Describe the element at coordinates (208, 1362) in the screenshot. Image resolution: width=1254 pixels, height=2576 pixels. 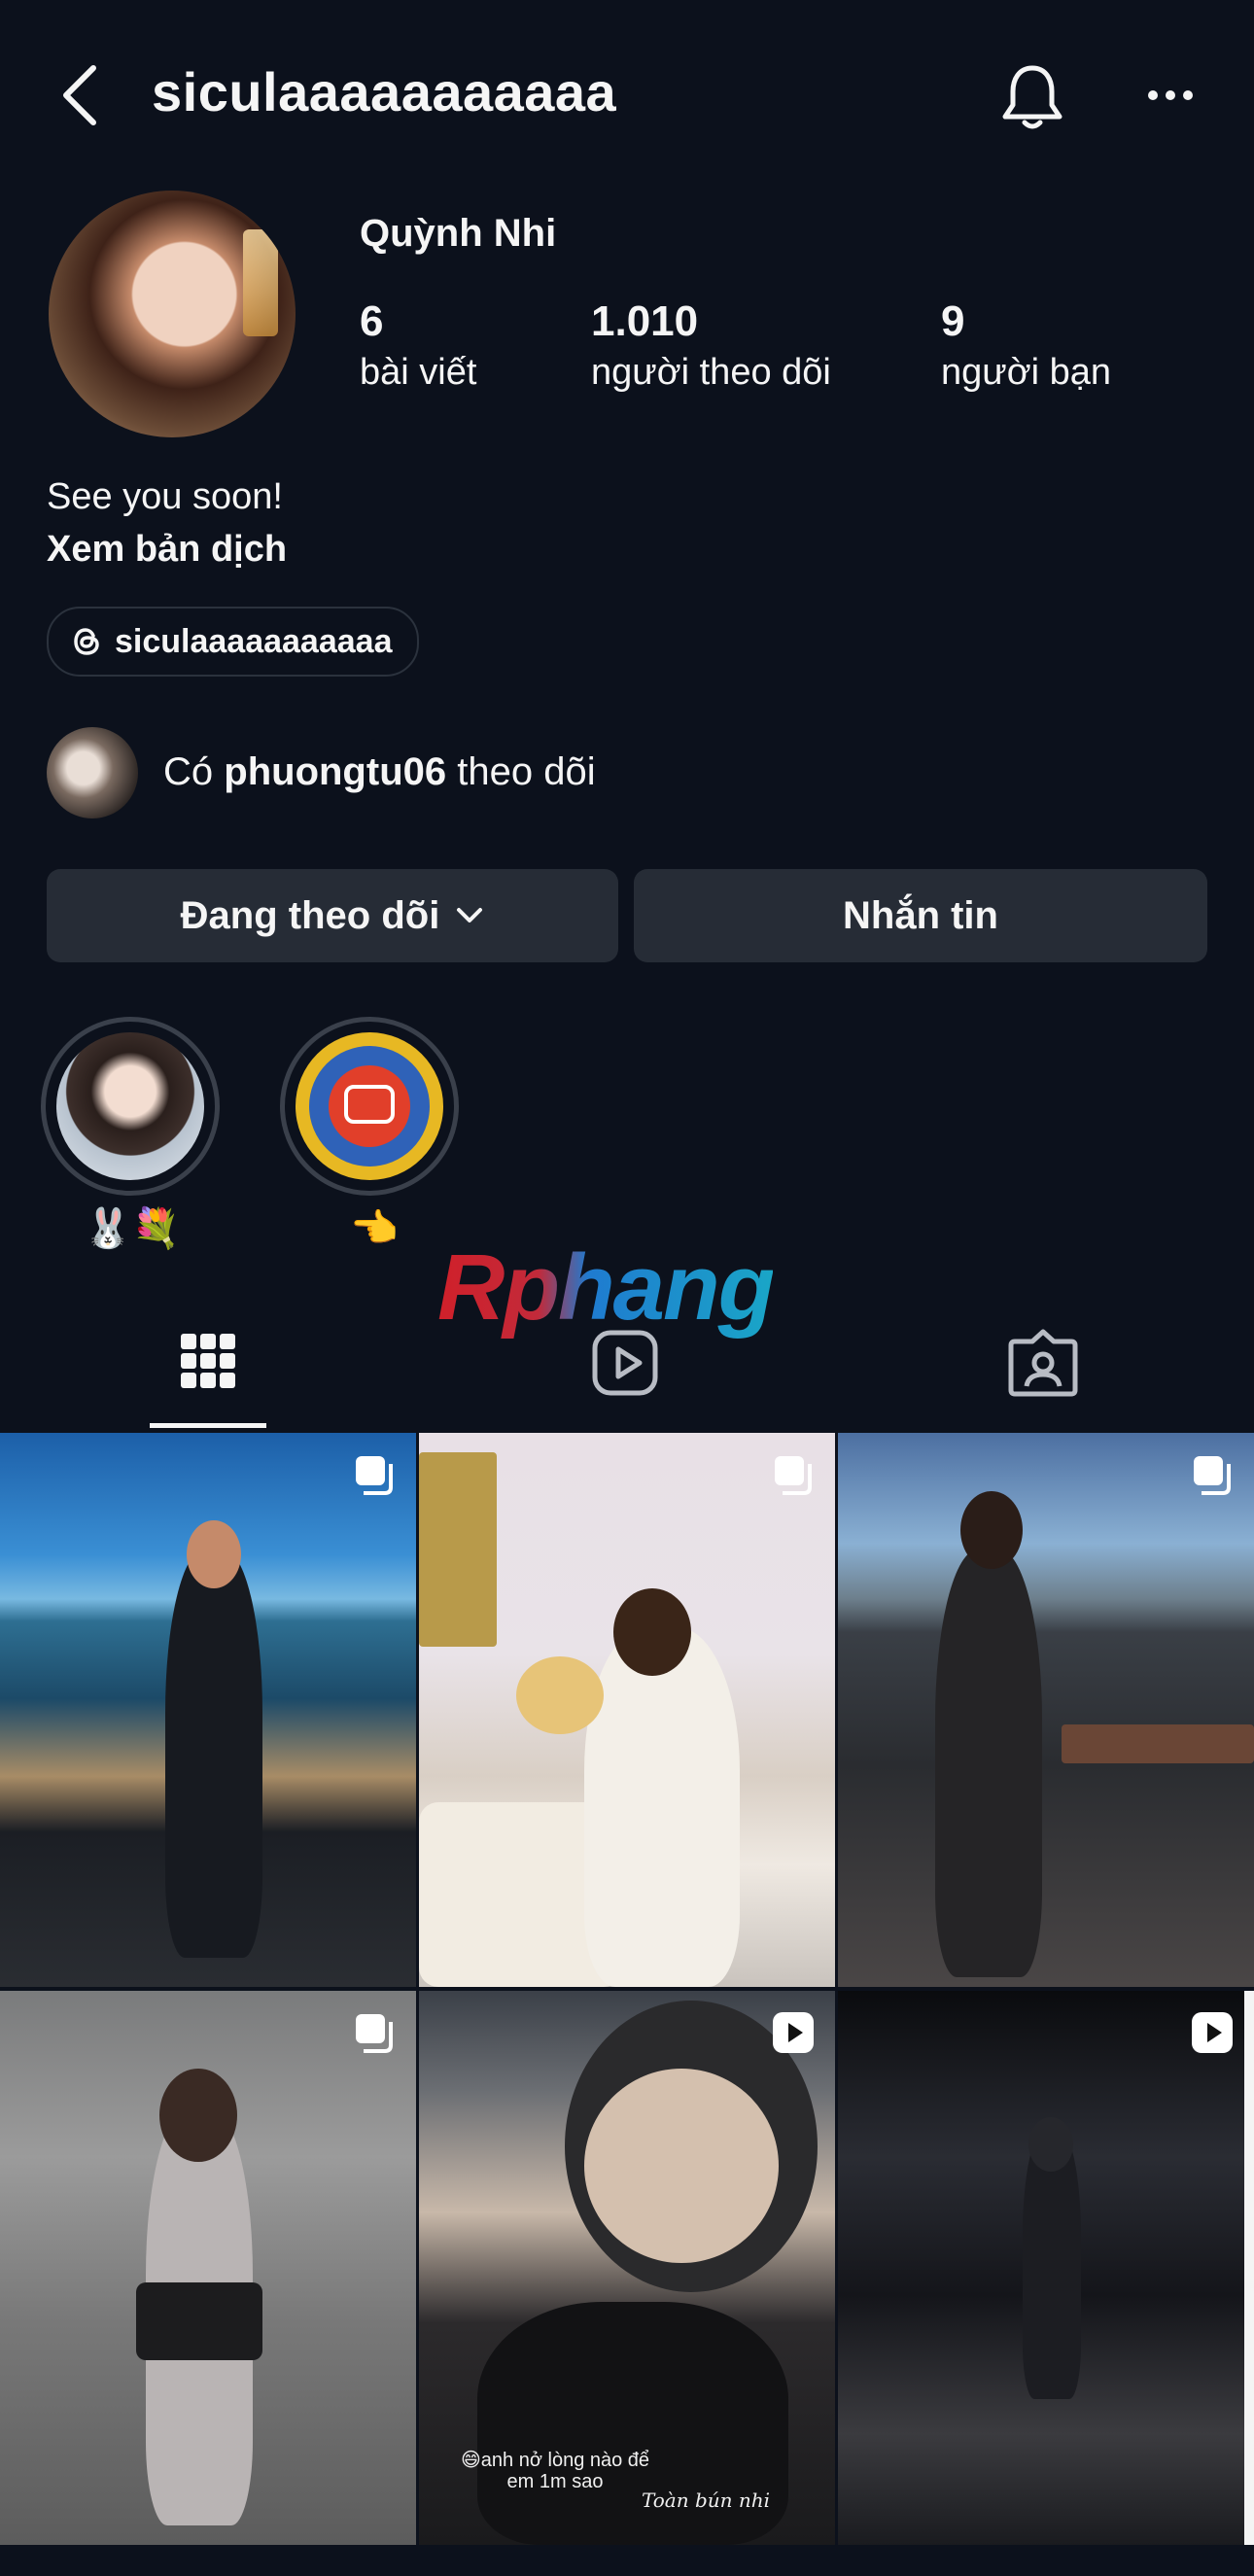
I see `posts-grid-tab-icon` at that location.